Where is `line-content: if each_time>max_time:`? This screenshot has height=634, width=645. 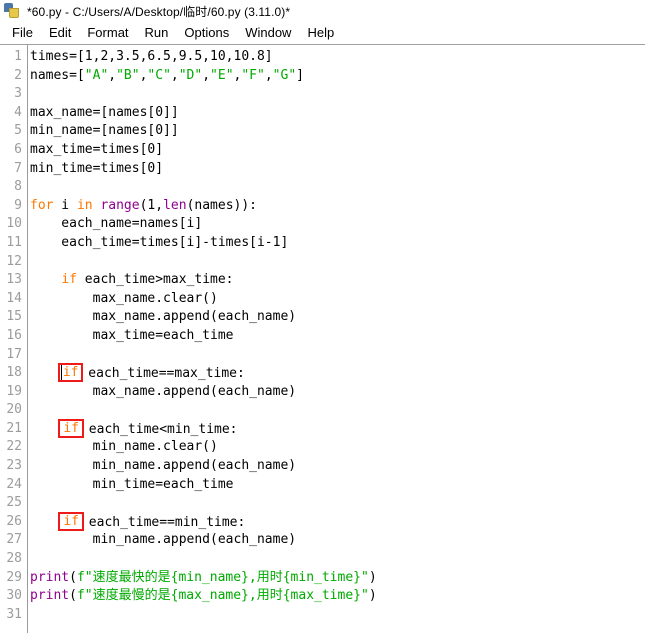 line-content: if each_time>max_time: is located at coordinates (129, 280).